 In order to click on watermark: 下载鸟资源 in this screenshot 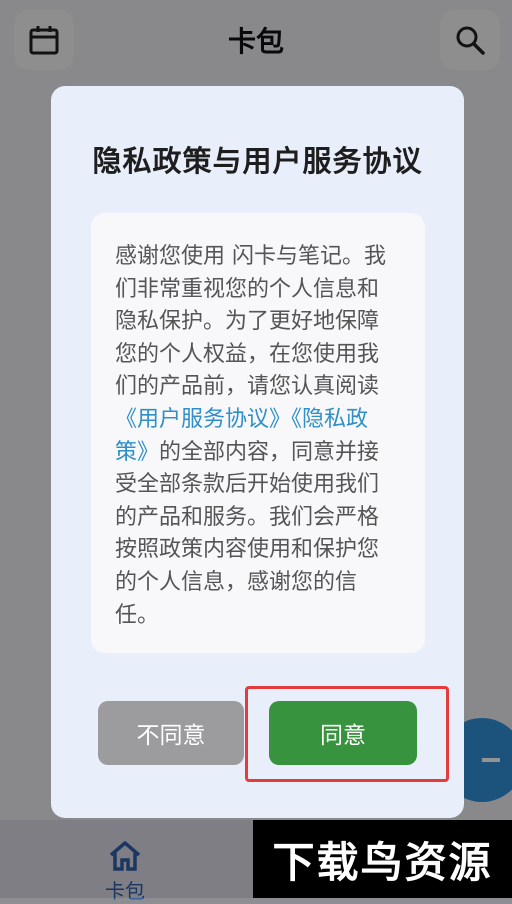, I will do `click(382, 859)`.